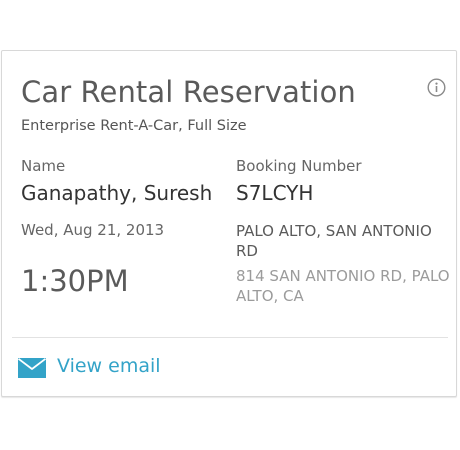 The width and height of the screenshot is (460, 450). I want to click on name-value: Ganapathy, Suresh, so click(117, 193).